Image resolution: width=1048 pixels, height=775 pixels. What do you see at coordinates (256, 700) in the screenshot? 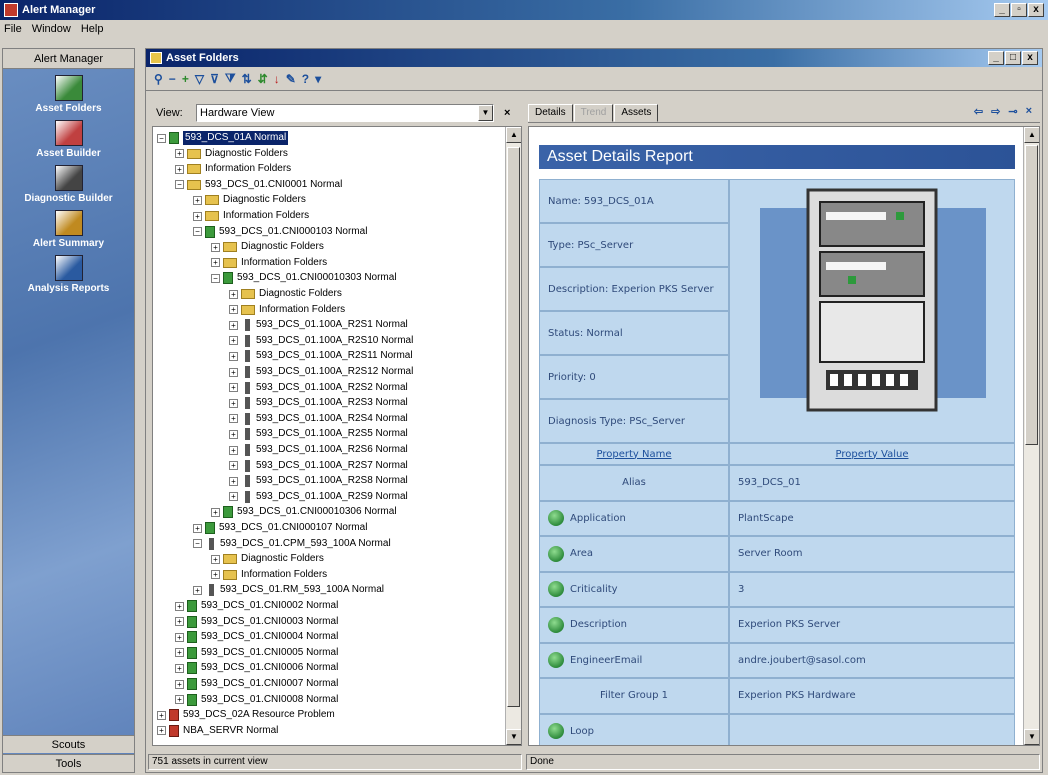
I see `tree-node: +593_DCS_01.CNI0008 Normal` at bounding box center [256, 700].